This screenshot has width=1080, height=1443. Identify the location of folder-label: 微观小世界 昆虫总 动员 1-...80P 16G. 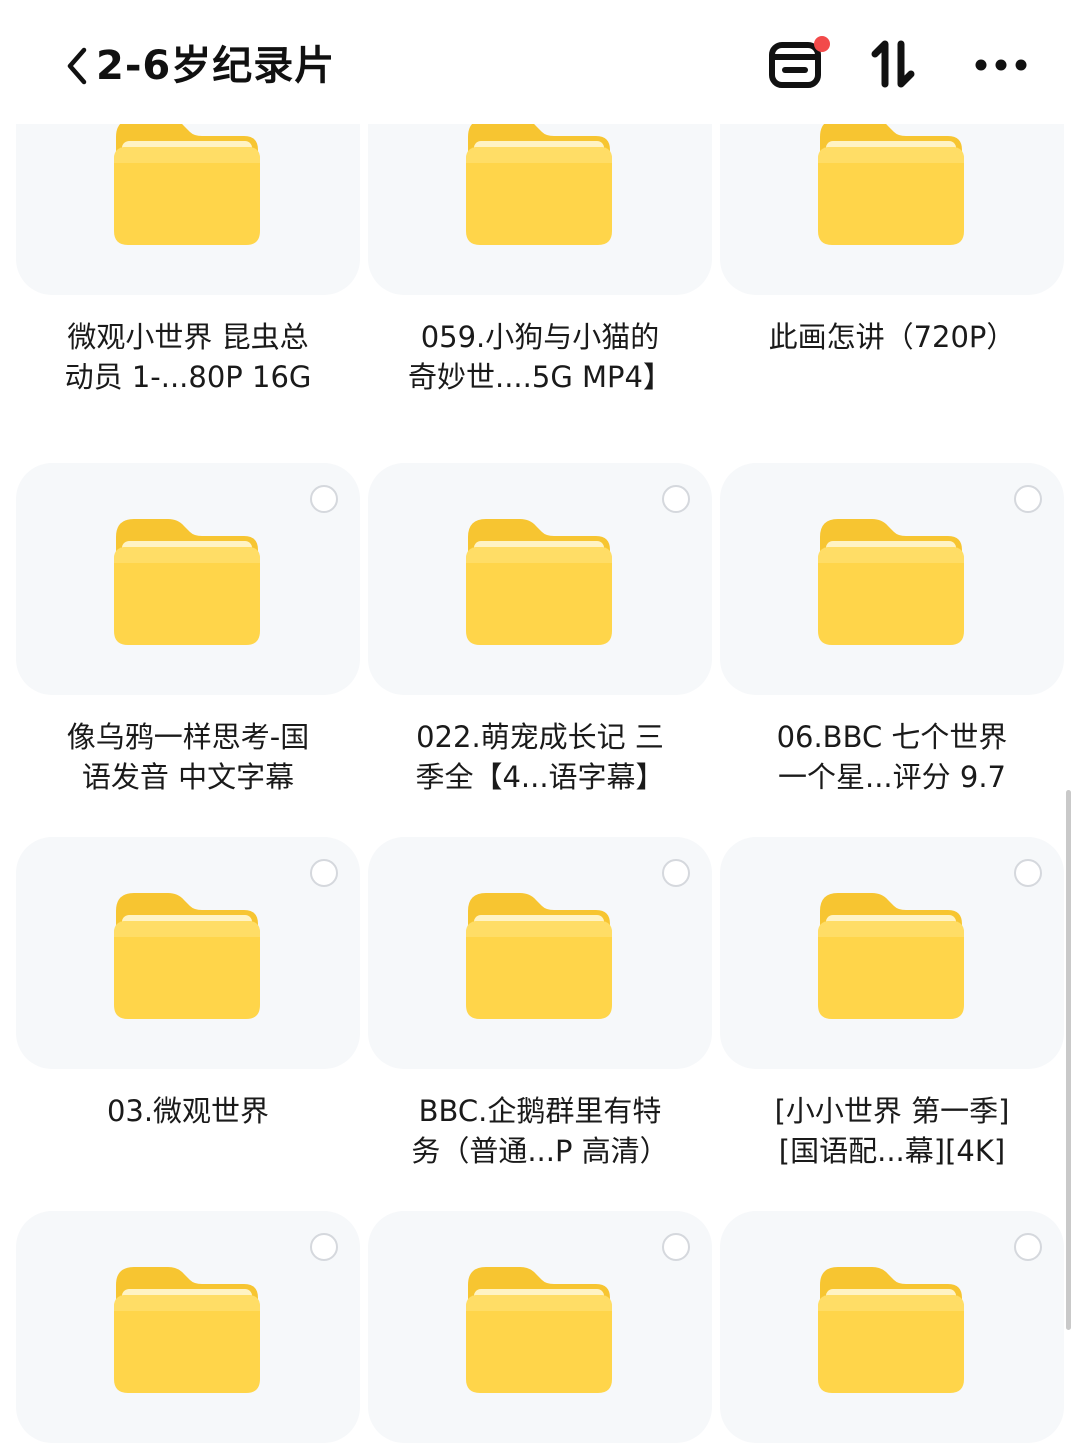
(188, 357).